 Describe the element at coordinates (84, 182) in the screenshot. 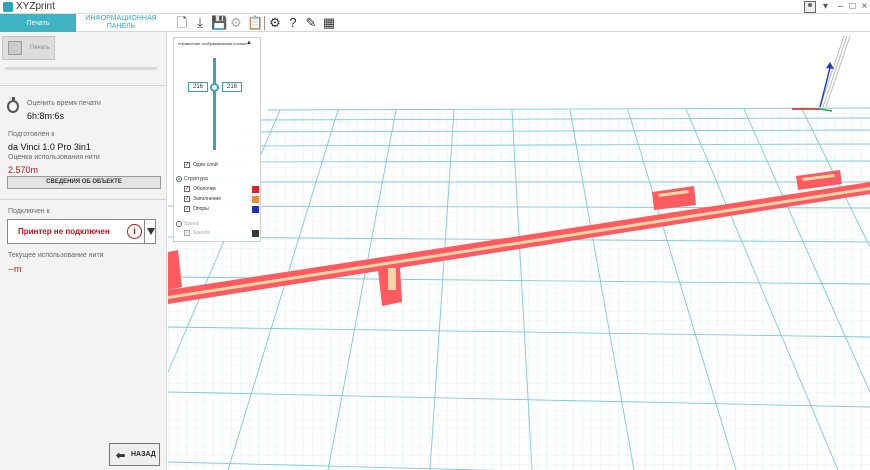

I see `object-info-button: СВЕДЕНИЯ ОБ ОБЪЕКТЕ` at that location.